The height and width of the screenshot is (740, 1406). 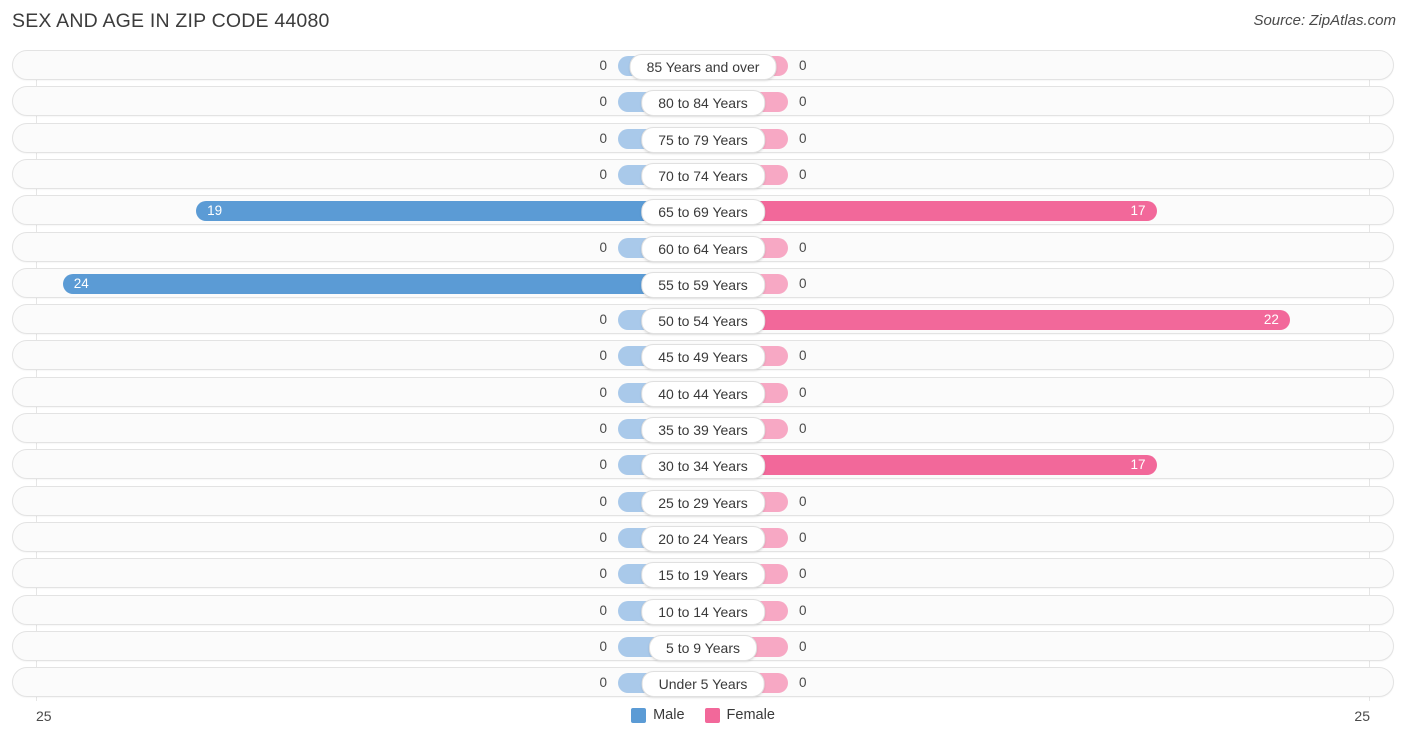 I want to click on age-group-row: 0 22 50 to 54 Years, so click(x=703, y=319).